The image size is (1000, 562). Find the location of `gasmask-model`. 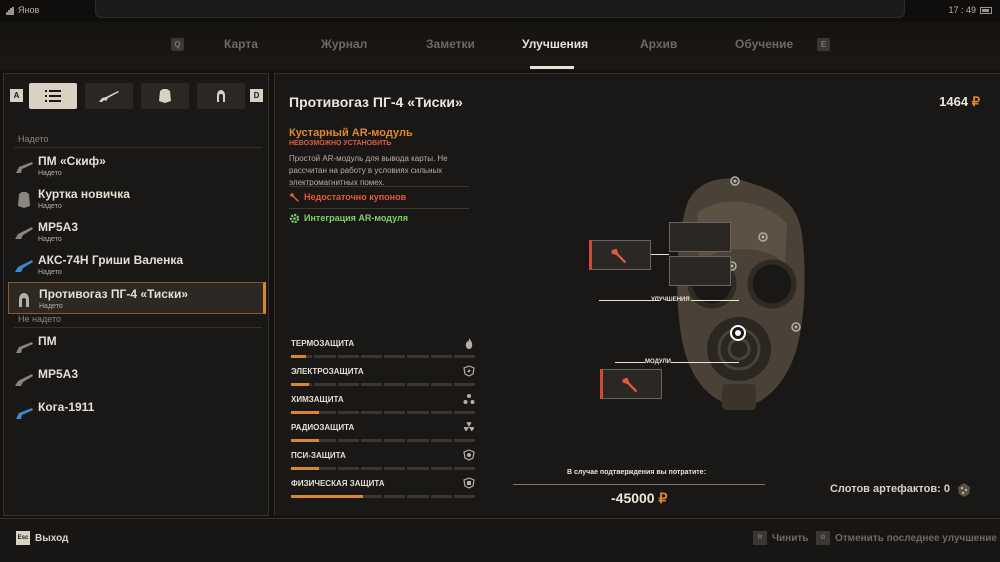

gasmask-model is located at coordinates (741, 294).